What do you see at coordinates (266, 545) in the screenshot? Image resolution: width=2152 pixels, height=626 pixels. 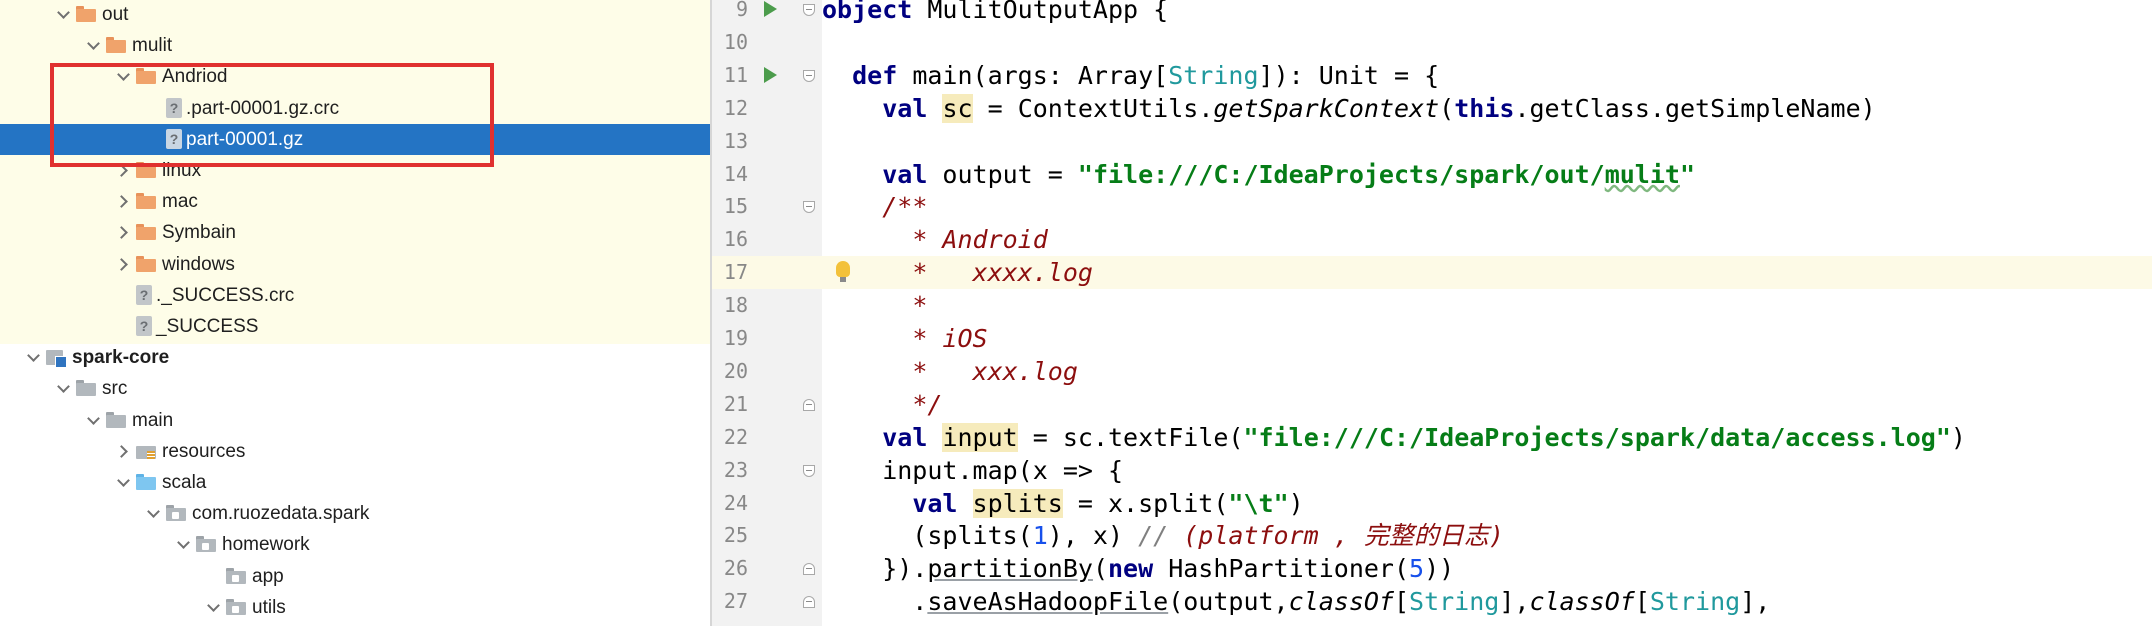 I see `tree-item-label: homework` at bounding box center [266, 545].